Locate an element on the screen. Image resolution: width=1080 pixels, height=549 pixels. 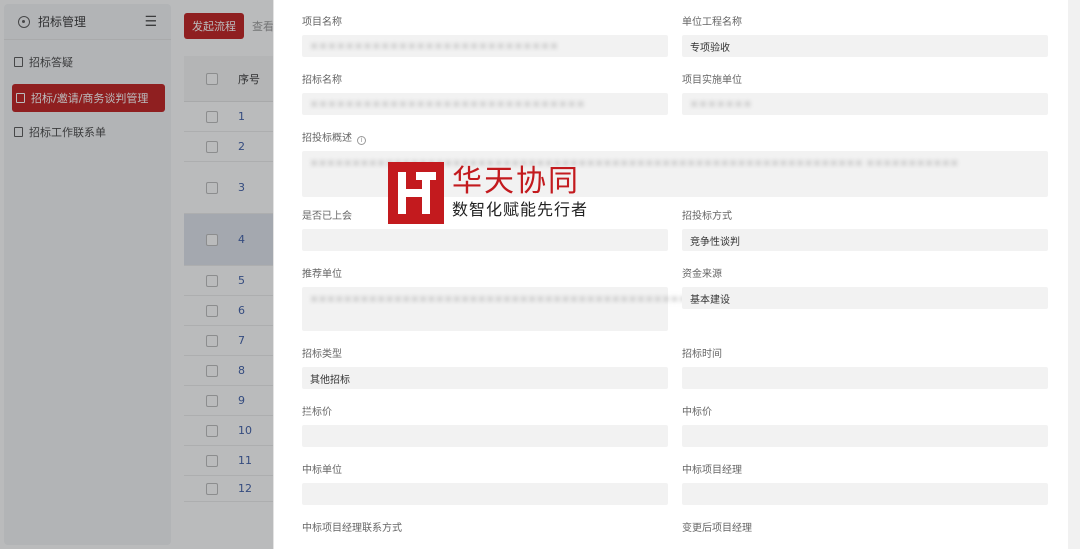
field-bid-name: 招标名称 ××××××××××××××××××××××××××××××× is located at coordinates (485, 94).